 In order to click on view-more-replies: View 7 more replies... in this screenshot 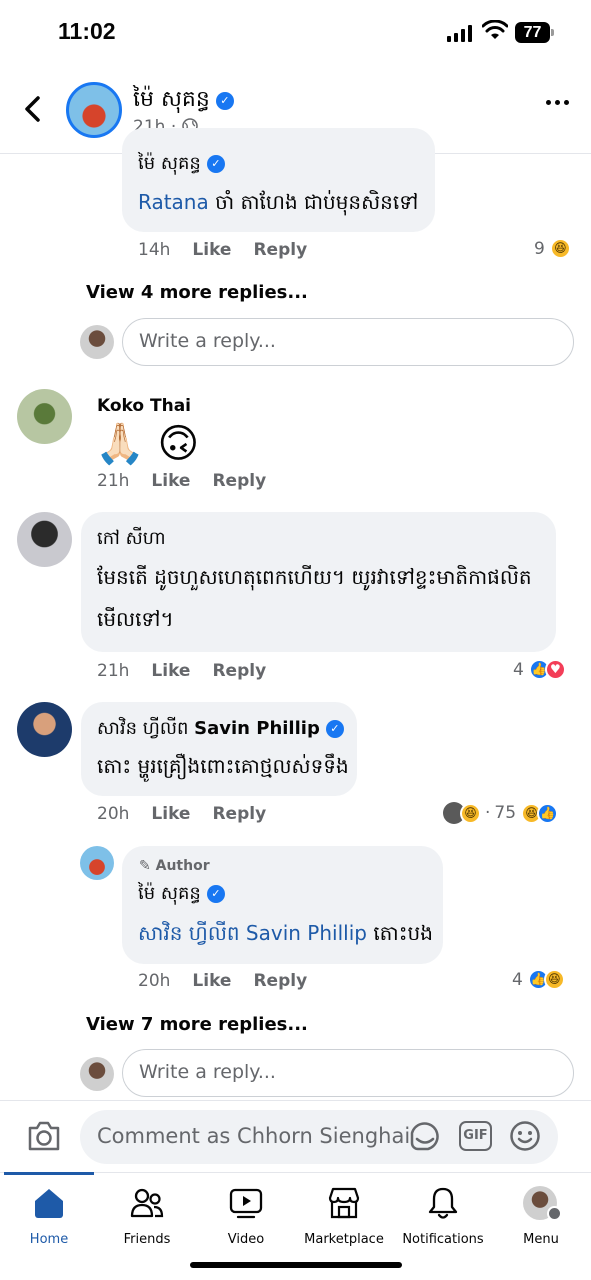, I will do `click(197, 1024)`.